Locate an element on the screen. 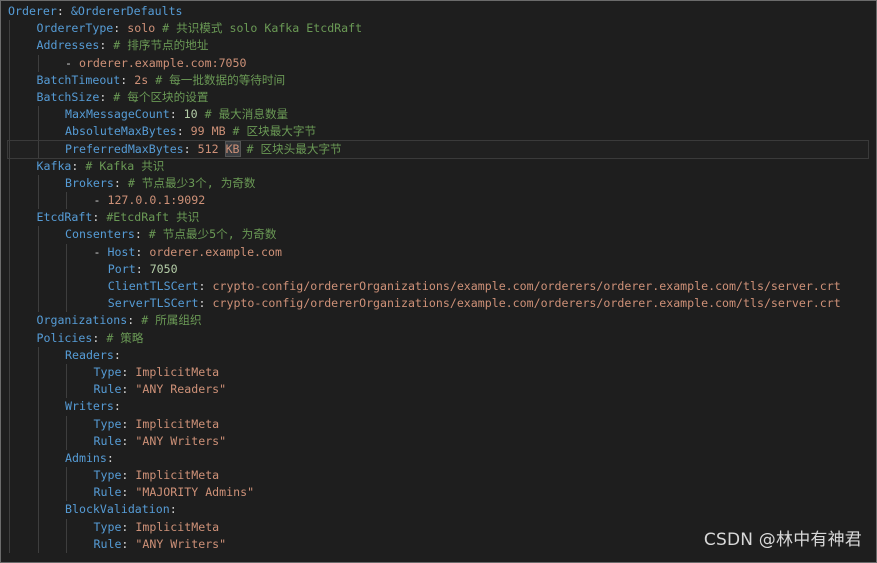  yaml-key: Brokers is located at coordinates (89, 182).